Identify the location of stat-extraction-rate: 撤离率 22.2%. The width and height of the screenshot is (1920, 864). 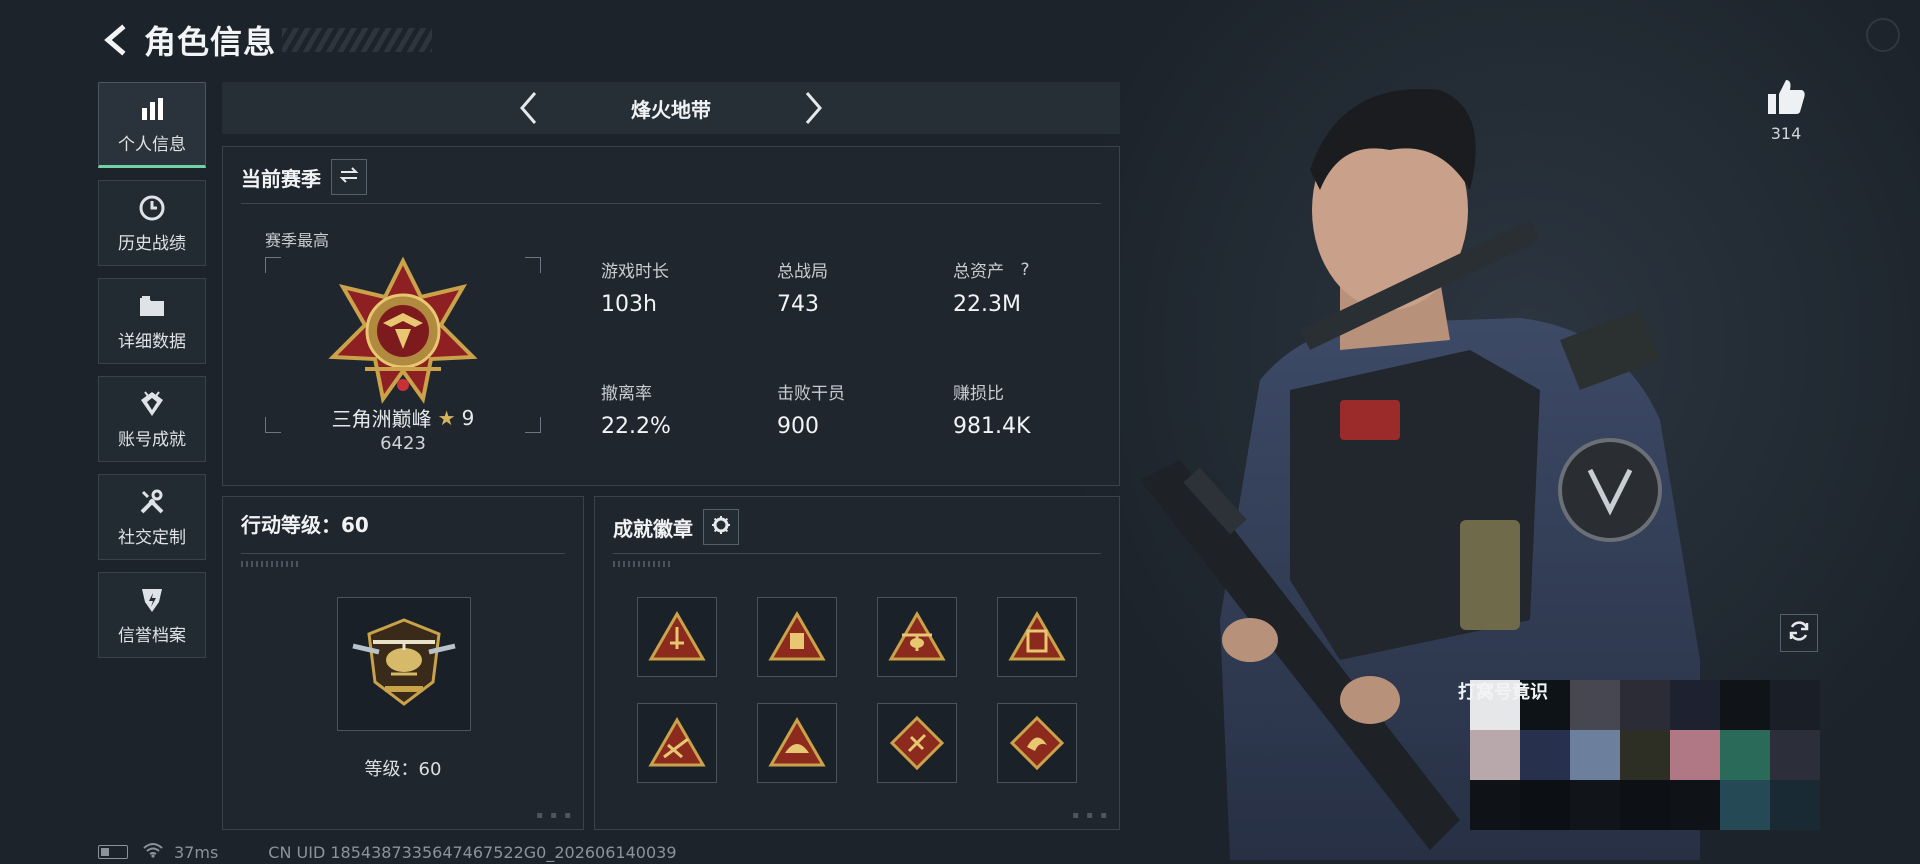
(681, 409).